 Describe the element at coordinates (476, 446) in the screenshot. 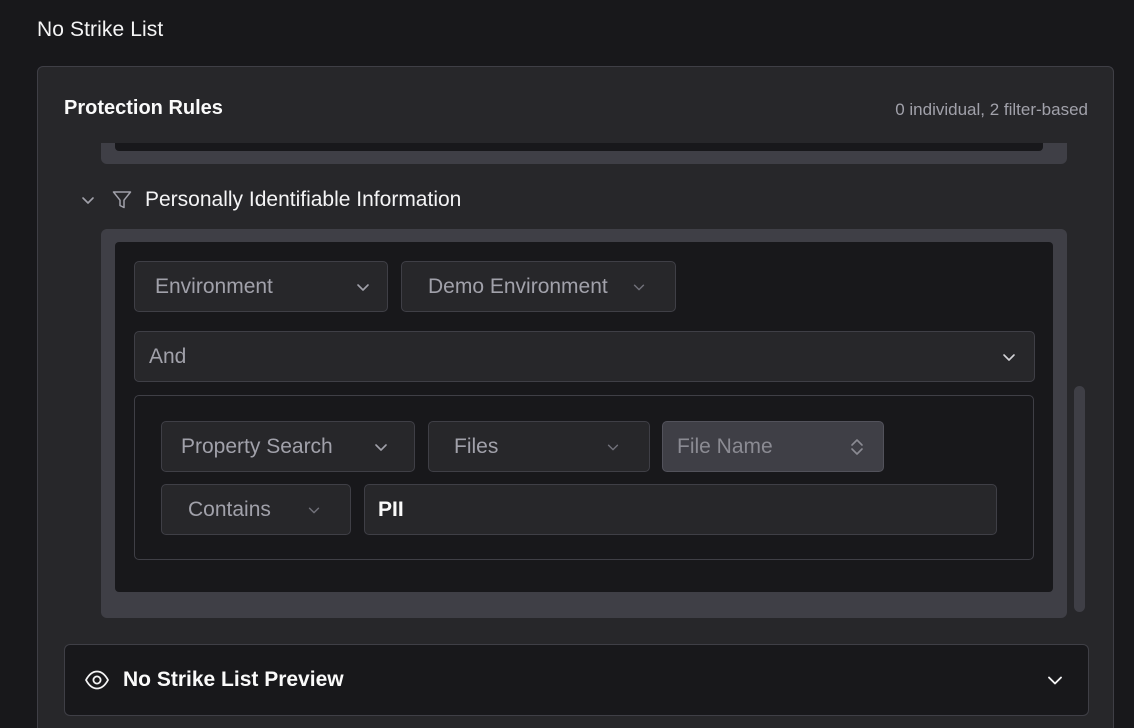

I see `object-type-label: Files` at that location.